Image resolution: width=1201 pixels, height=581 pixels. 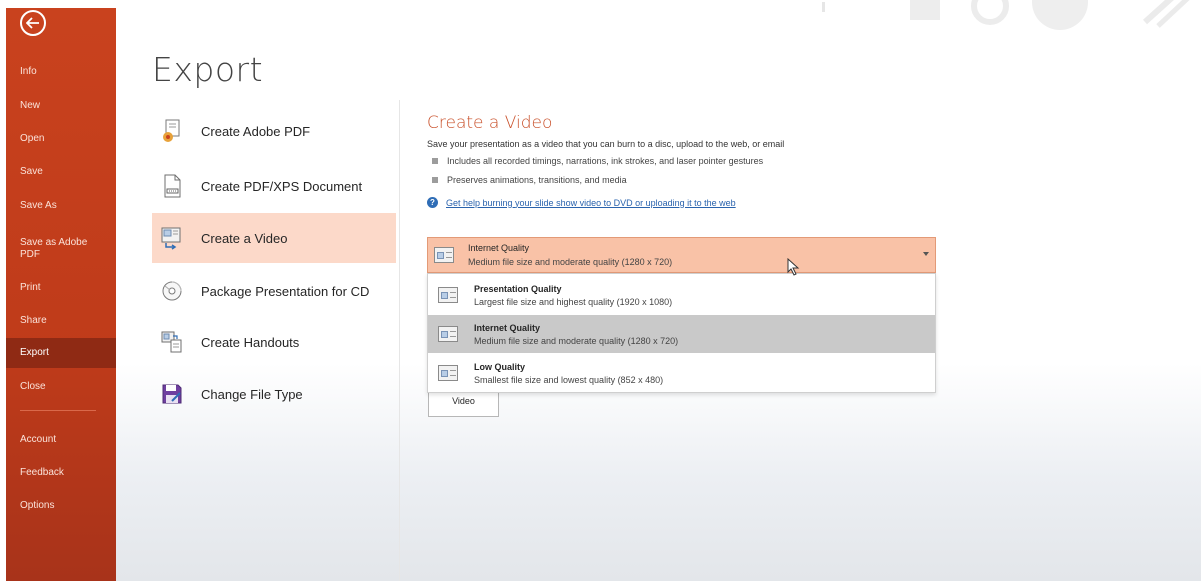 What do you see at coordinates (38, 439) in the screenshot?
I see `nav-item-label: Account` at bounding box center [38, 439].